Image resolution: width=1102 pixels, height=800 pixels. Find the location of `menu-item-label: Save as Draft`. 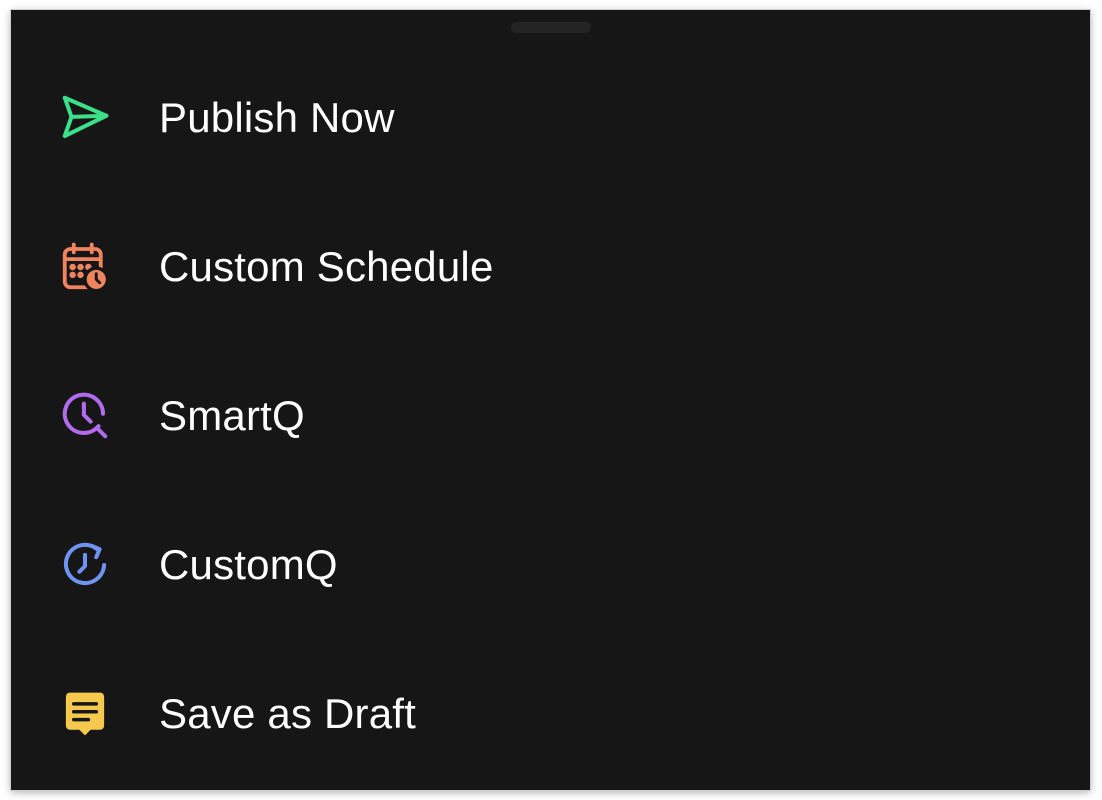

menu-item-label: Save as Draft is located at coordinates (288, 713).